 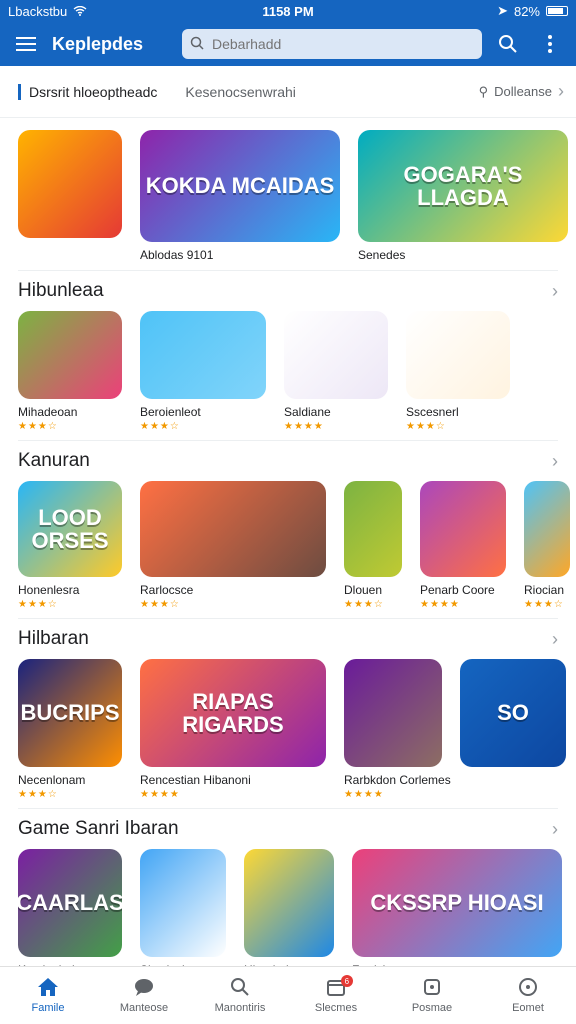 I want to click on battery-icon, so click(x=557, y=11).